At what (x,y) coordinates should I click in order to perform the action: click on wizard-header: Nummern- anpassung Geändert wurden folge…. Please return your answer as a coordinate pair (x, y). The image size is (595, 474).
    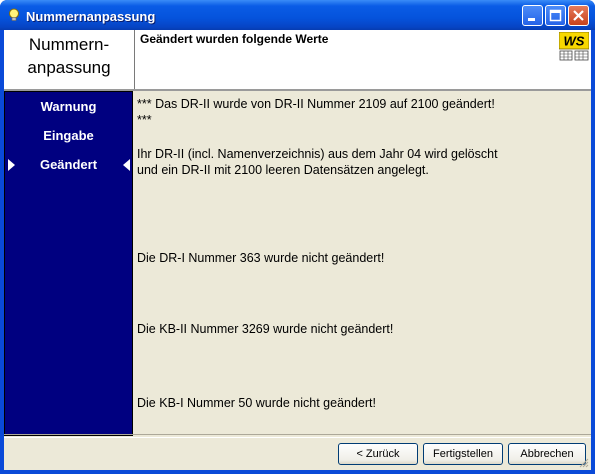
    Looking at the image, I should click on (297, 60).